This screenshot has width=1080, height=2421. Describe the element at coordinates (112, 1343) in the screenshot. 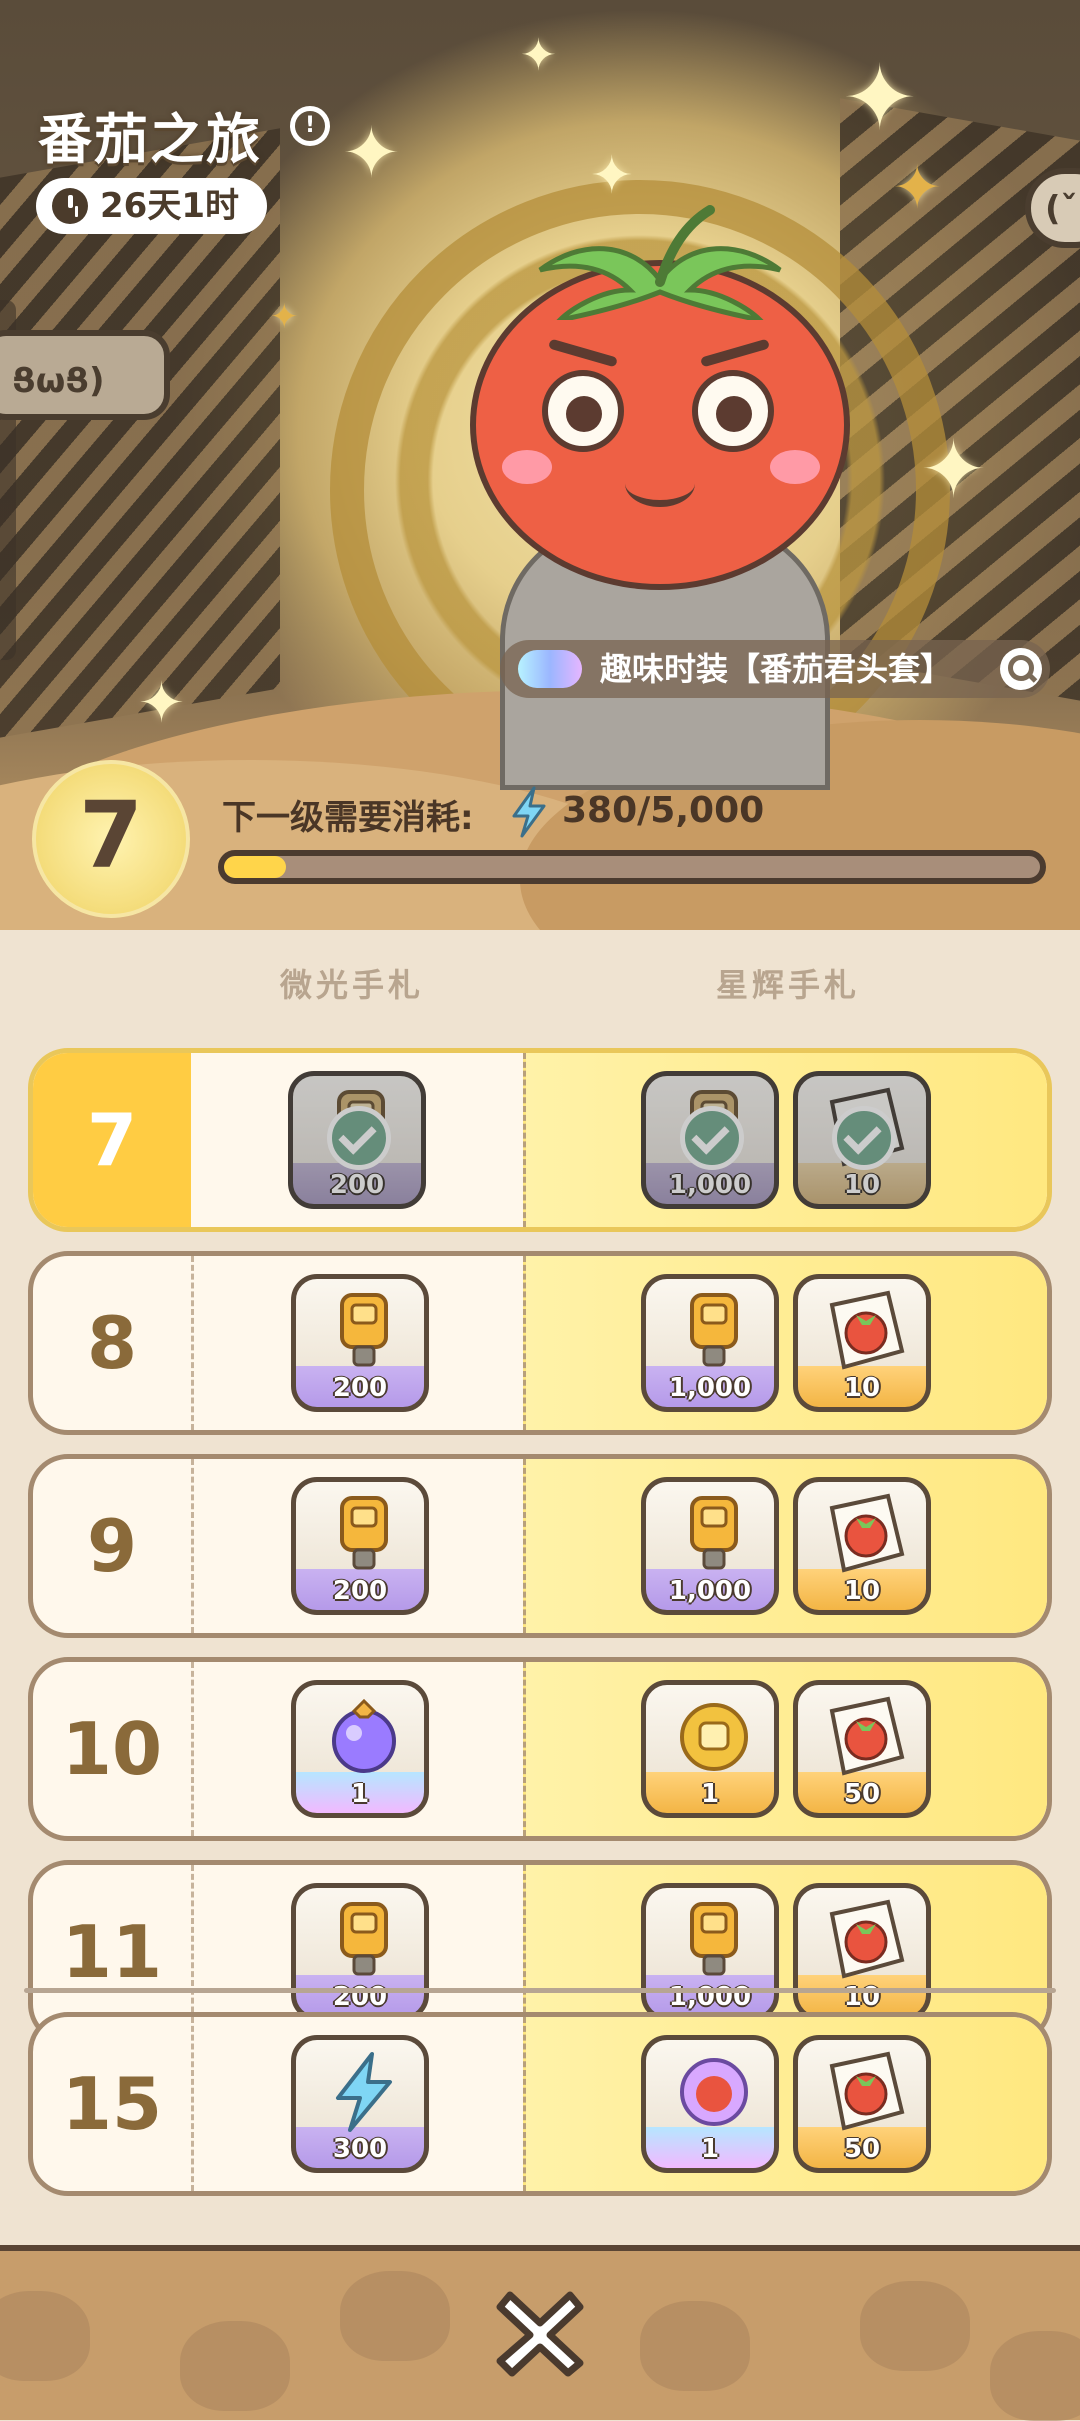

I see `row-level: 8` at that location.